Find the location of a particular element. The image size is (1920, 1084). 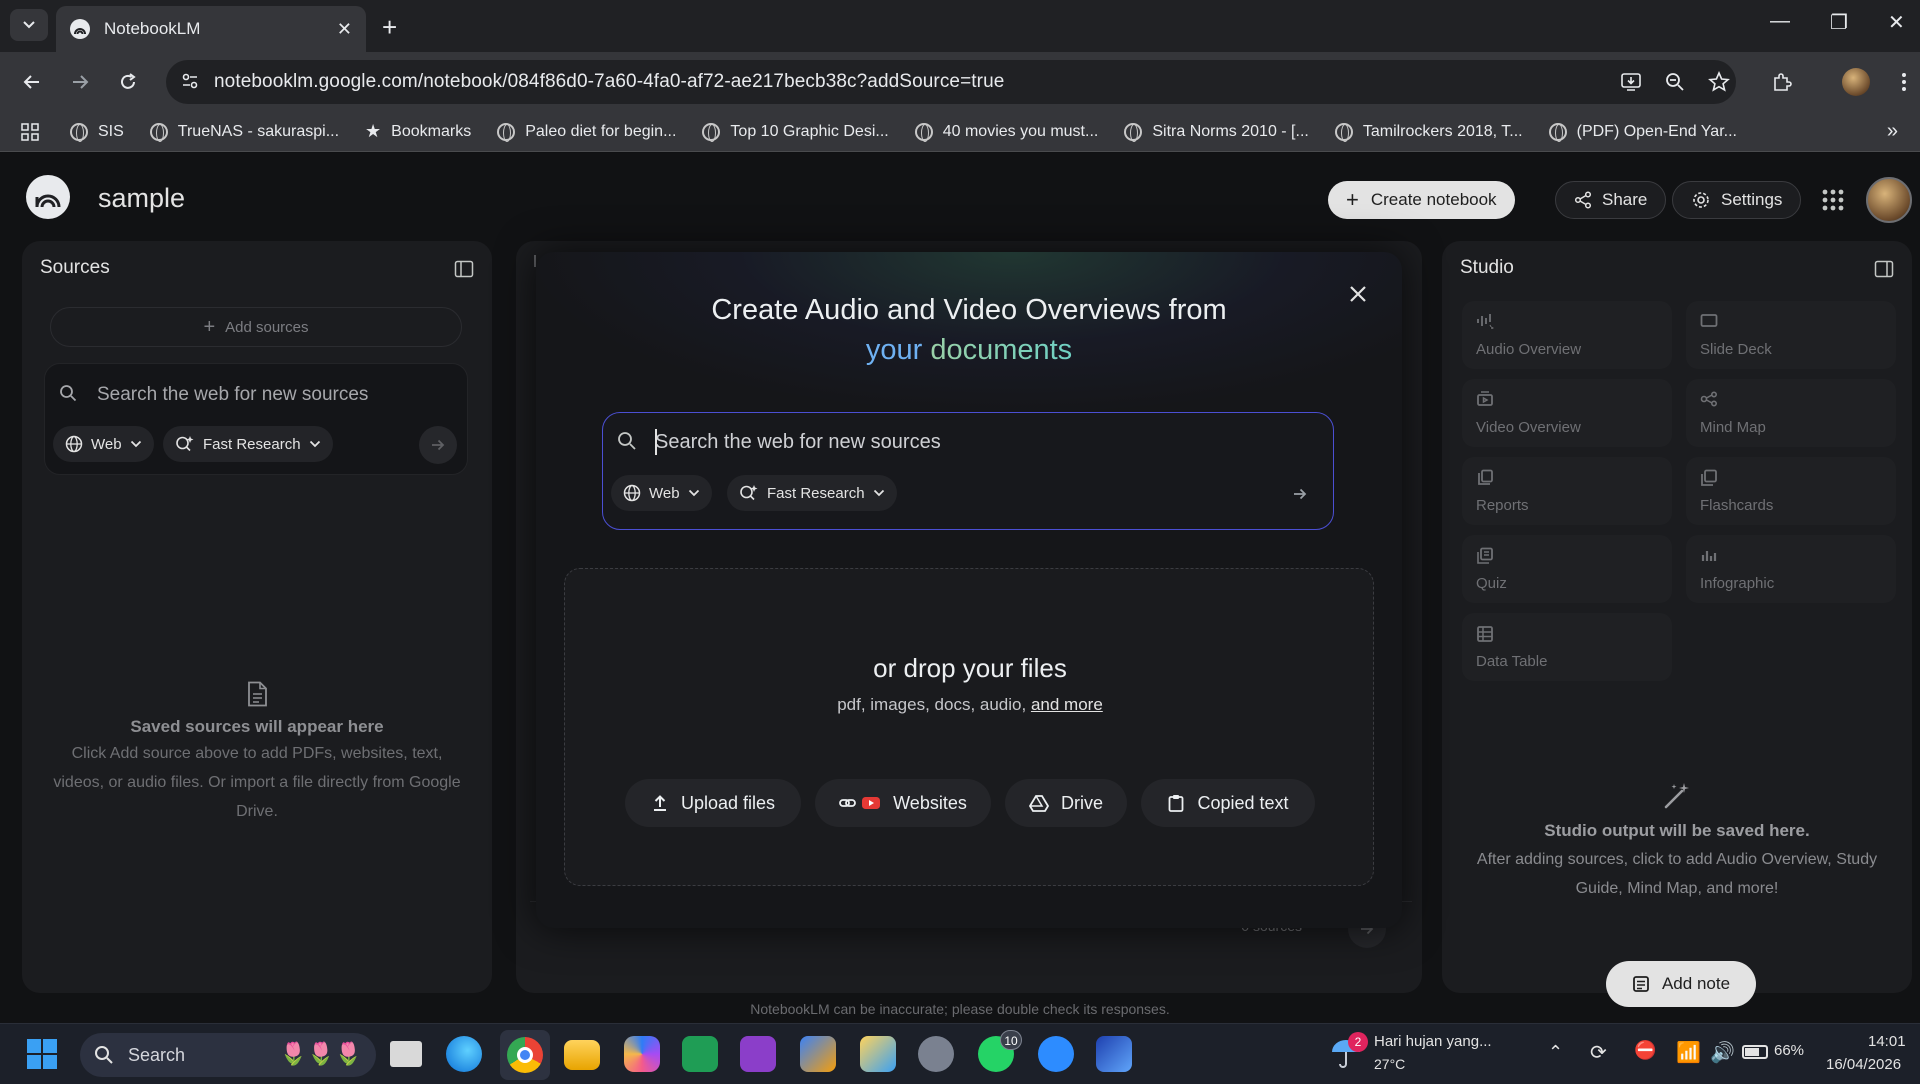

edge-browser-icon is located at coordinates (464, 1054).